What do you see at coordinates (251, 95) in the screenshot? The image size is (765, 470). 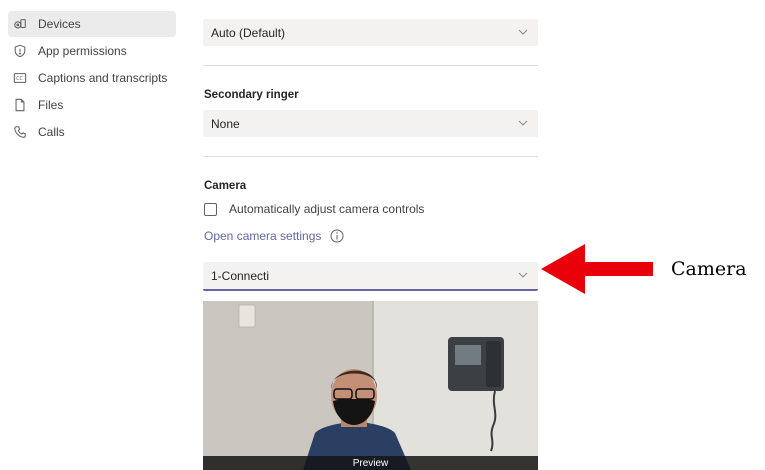 I see `secondary-ringer-title: Secondary ringer` at bounding box center [251, 95].